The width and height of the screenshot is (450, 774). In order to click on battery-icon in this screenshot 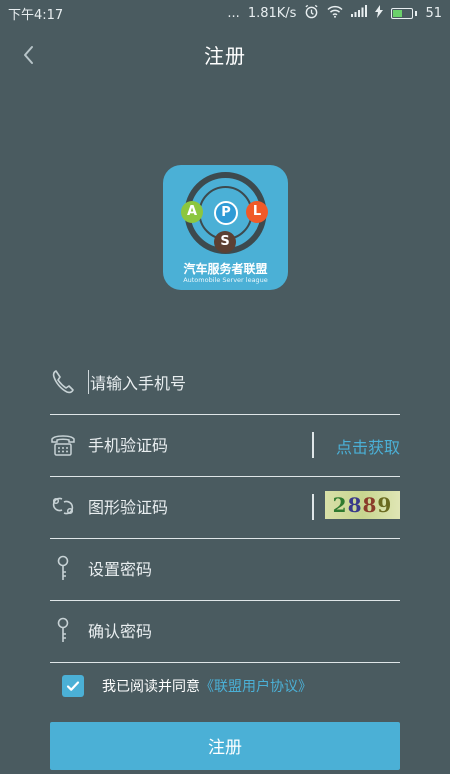, I will do `click(404, 13)`.